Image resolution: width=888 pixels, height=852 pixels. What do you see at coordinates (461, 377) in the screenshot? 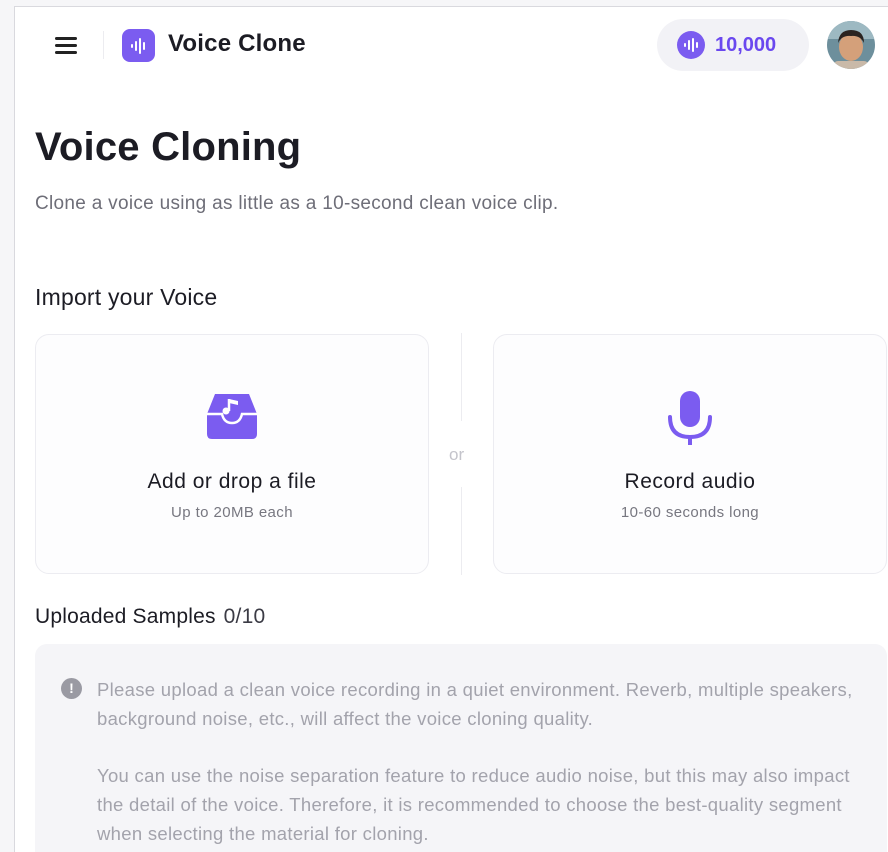
I see `or-divider-top` at bounding box center [461, 377].